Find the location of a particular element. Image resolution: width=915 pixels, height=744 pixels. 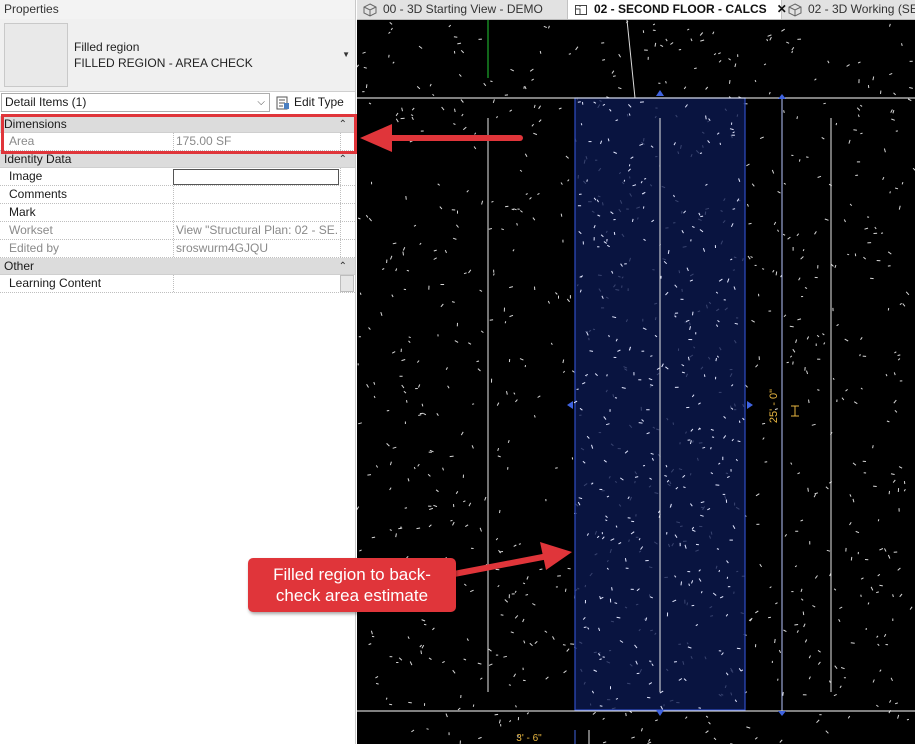

type-family-label: Filled region is located at coordinates (107, 47).